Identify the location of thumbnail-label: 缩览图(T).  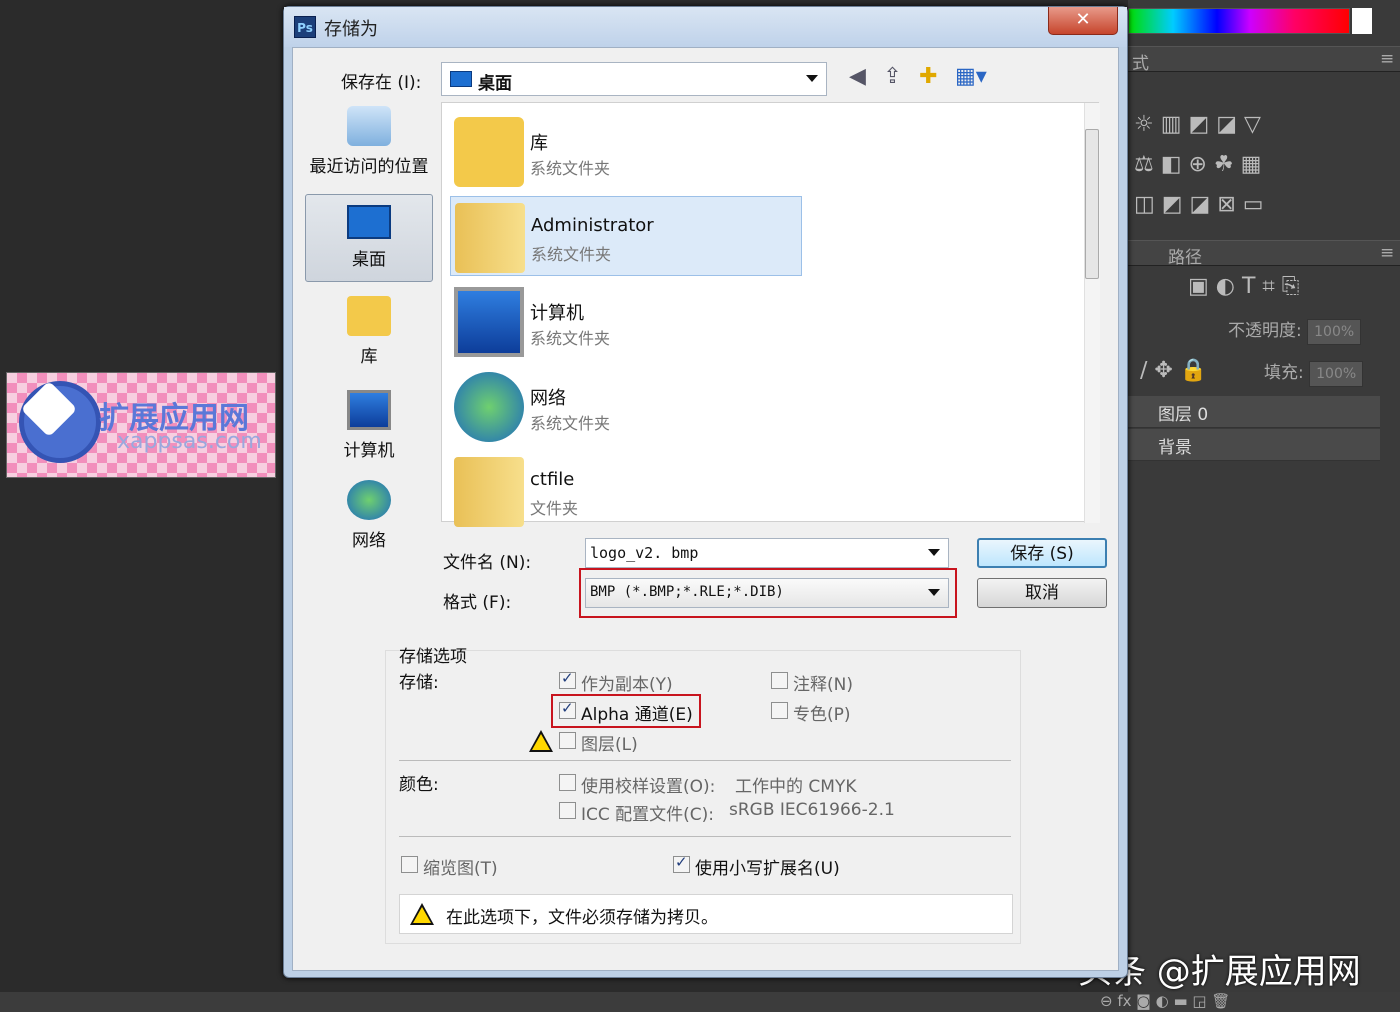
(460, 869).